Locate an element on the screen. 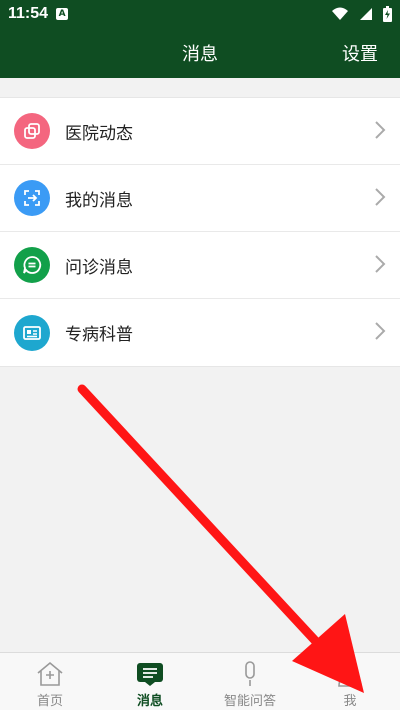 This screenshot has width=400, height=710. page-title: 消息 is located at coordinates (200, 54).